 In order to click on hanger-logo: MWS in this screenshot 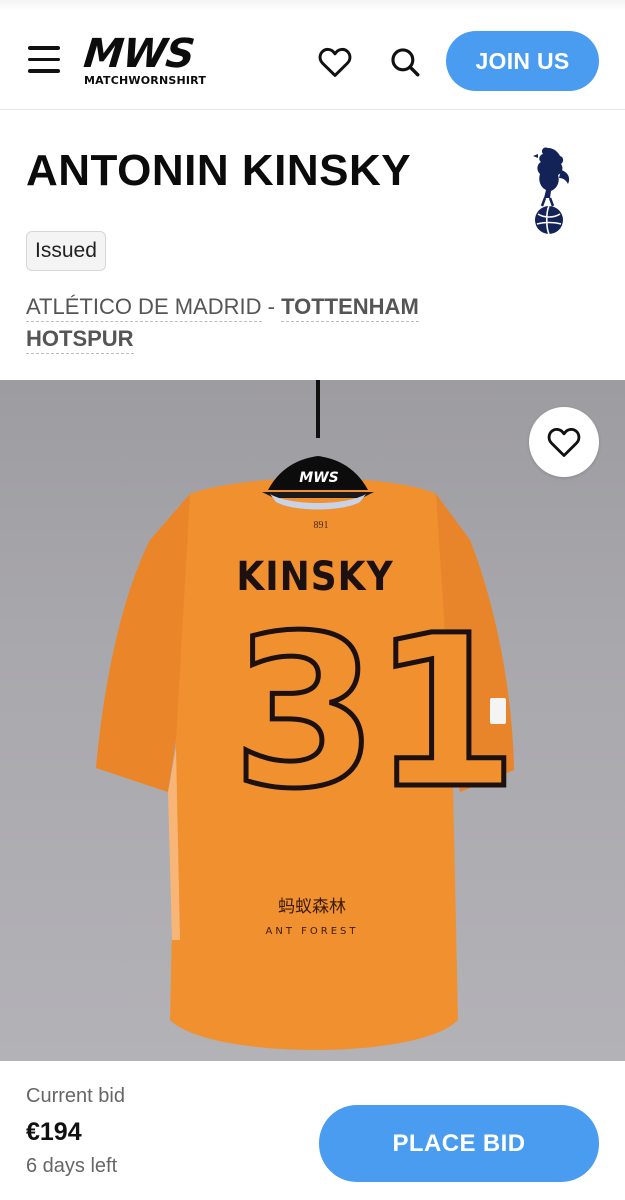, I will do `click(319, 478)`.